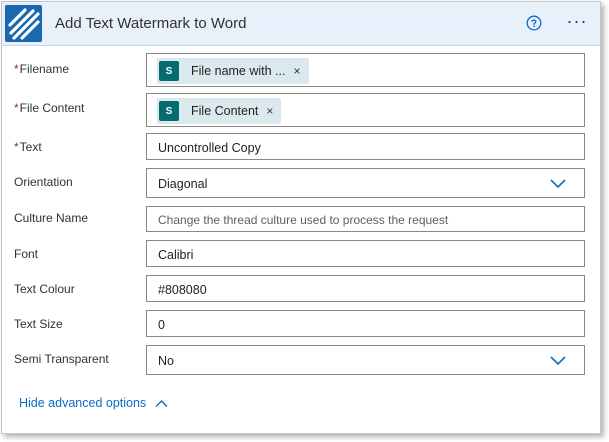  I want to click on text-label: *Text, so click(28, 147).